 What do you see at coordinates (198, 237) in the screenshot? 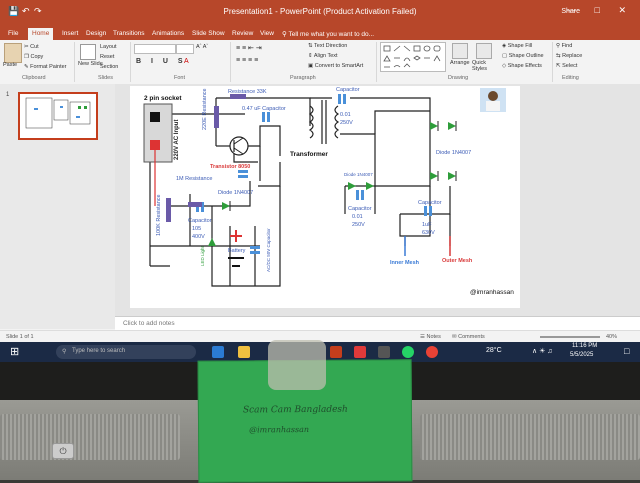
I see `label-cap-105-v2: 400V` at bounding box center [198, 237].